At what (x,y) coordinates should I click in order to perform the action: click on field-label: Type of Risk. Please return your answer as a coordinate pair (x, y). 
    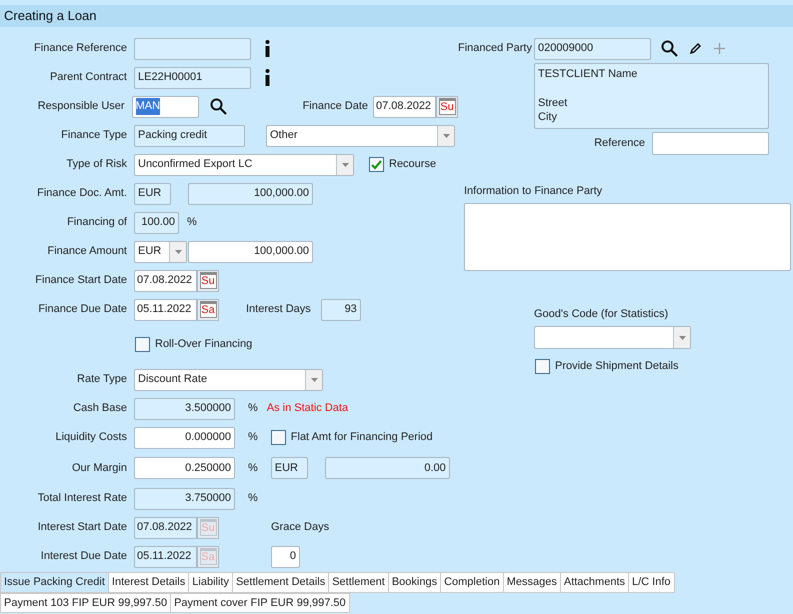
    Looking at the image, I should click on (96, 164).